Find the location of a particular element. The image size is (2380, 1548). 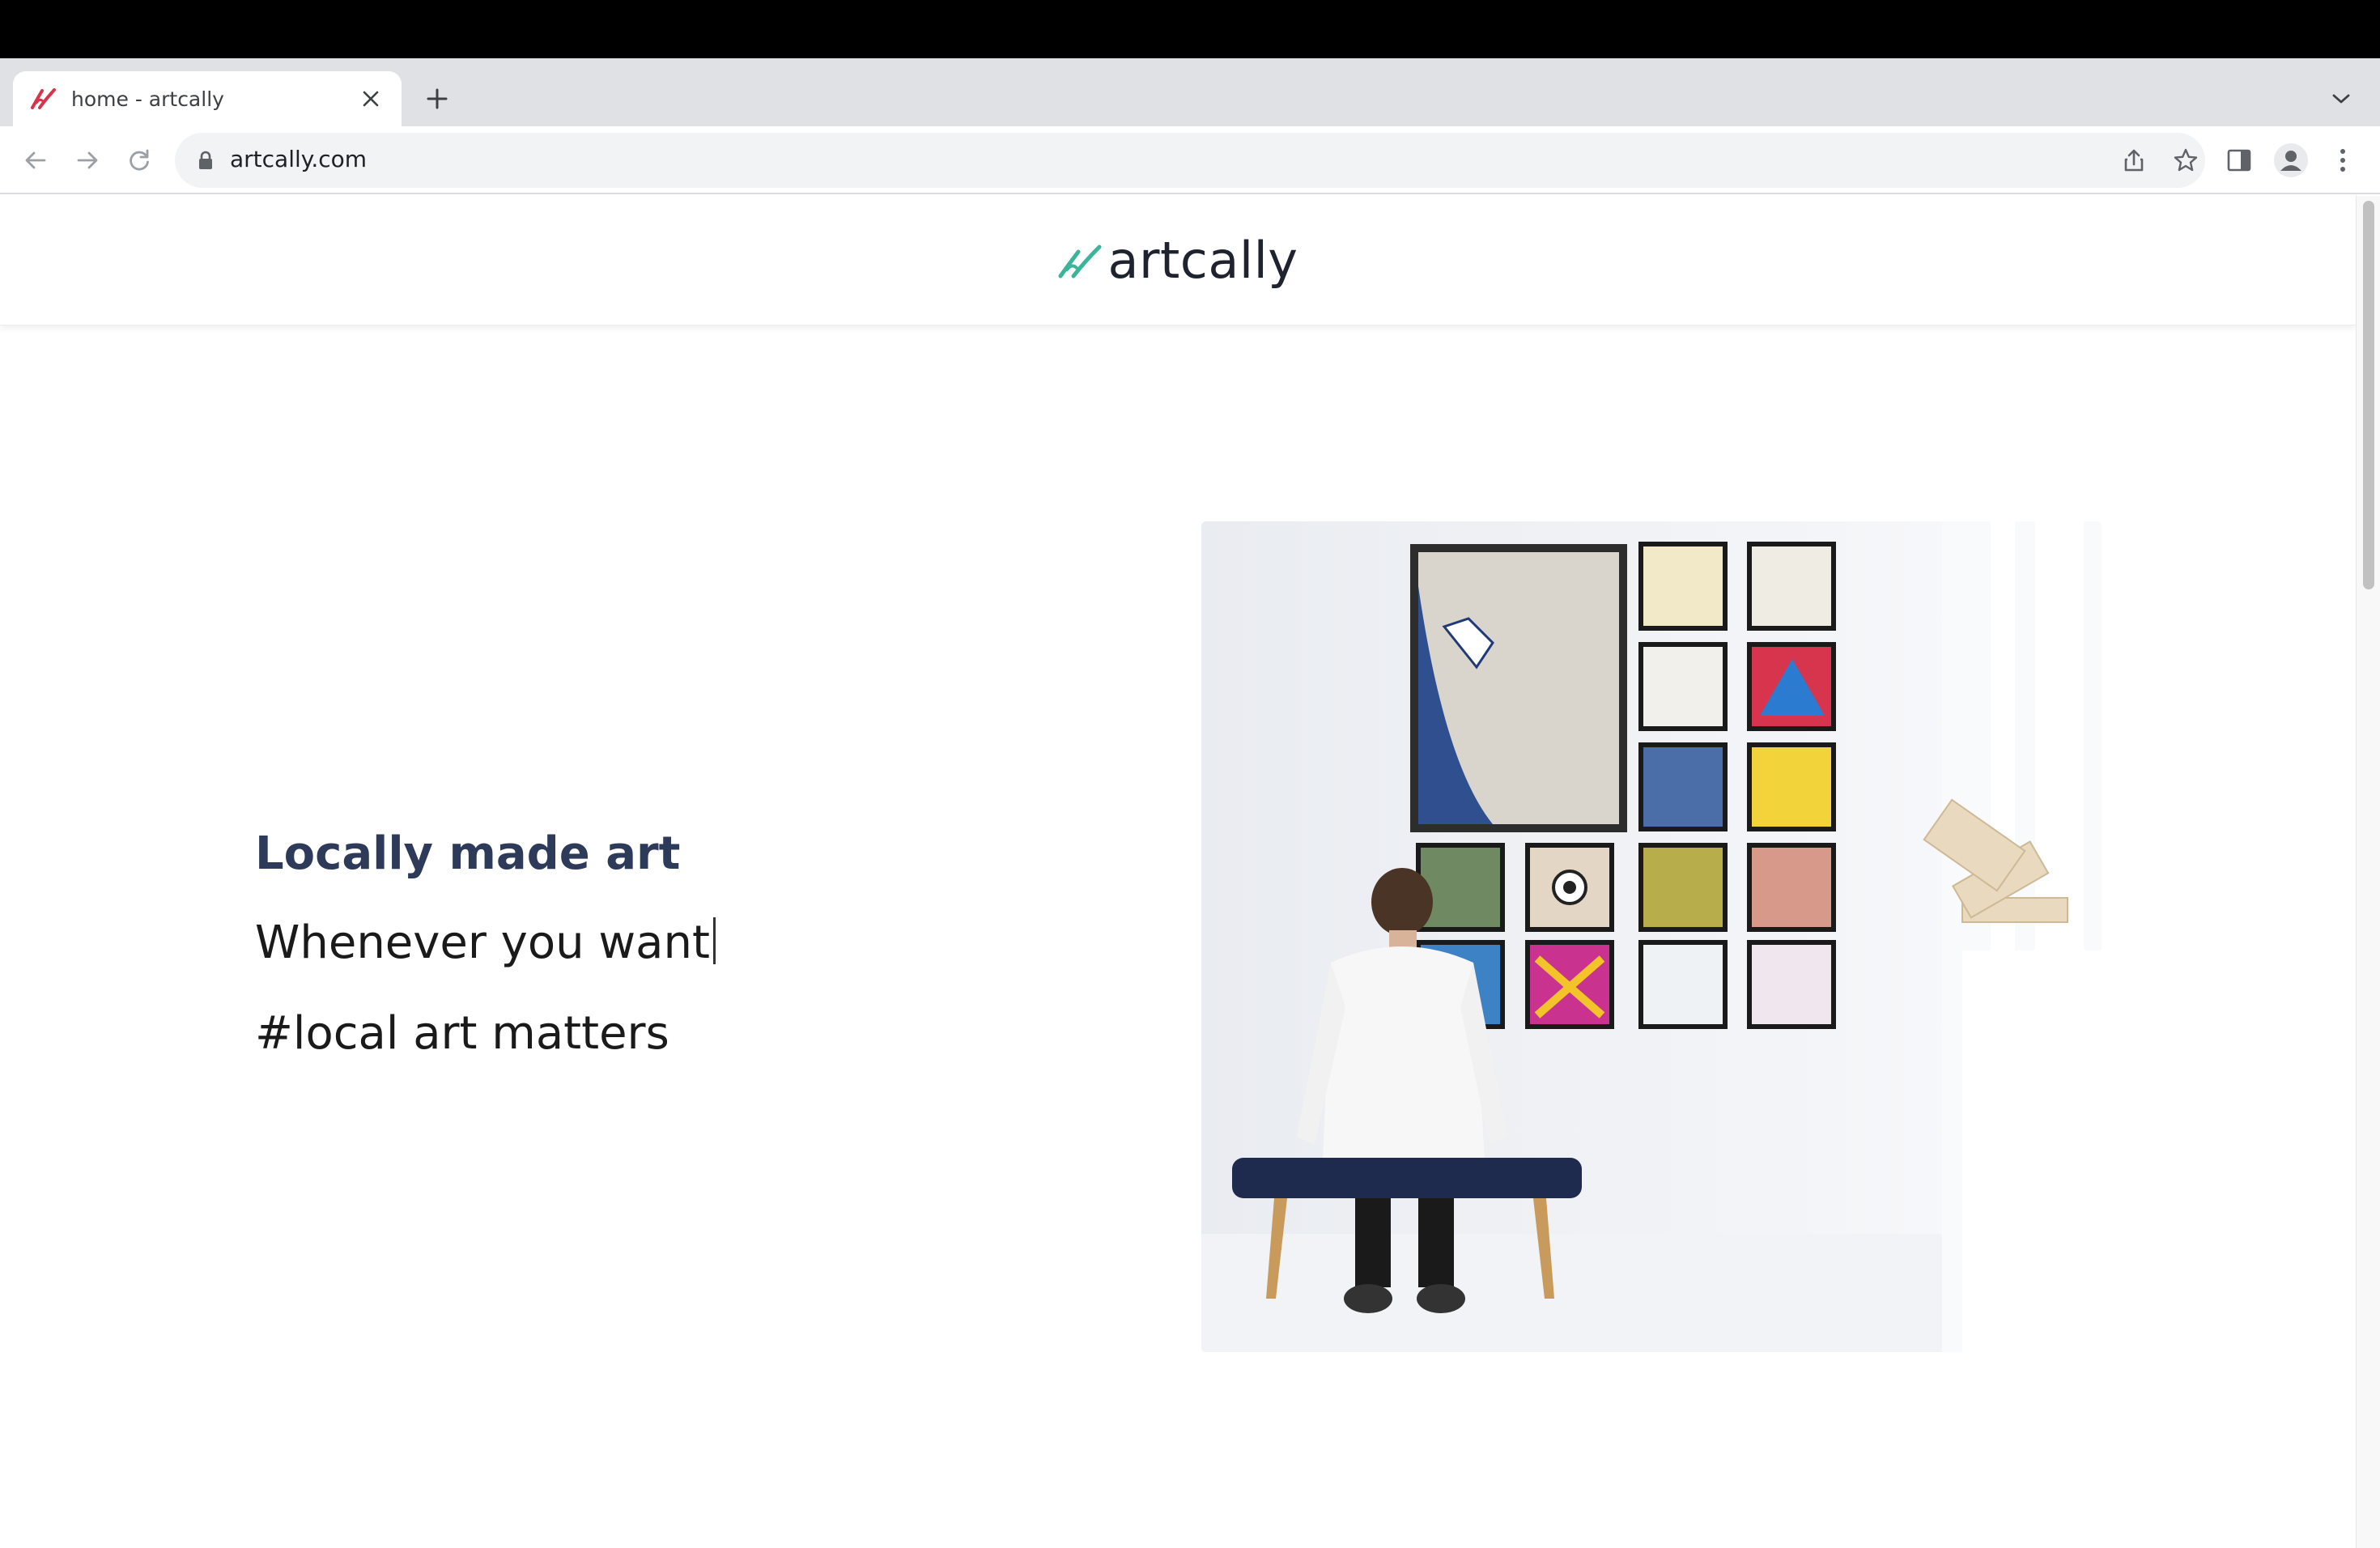

hero-subtitle-text: Whenever you want is located at coordinates (482, 942).